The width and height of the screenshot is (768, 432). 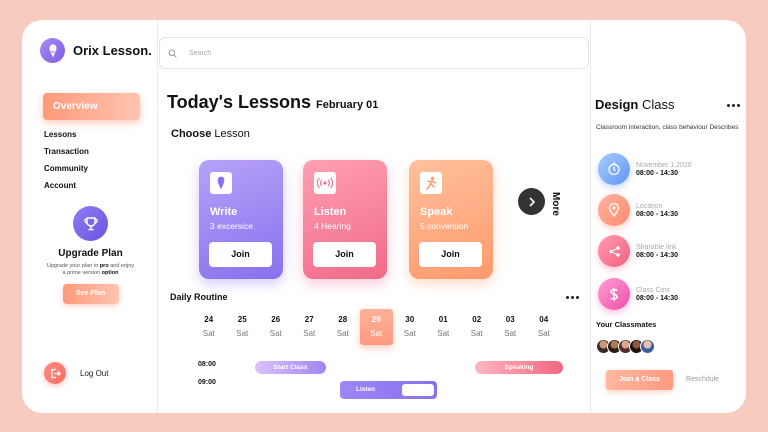 I want to click on sidebar-nav: Lessons Transaction Community Account, so click(x=66, y=164).